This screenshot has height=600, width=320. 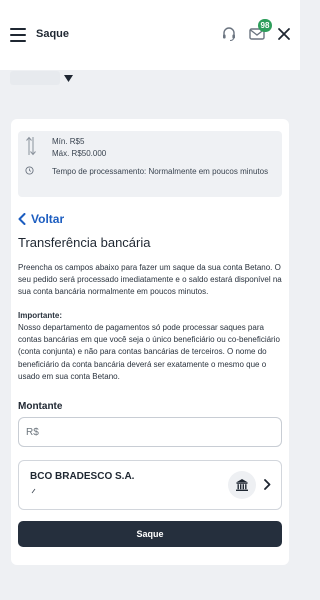 I want to click on bank-name: BCO BRADESCO S.A., so click(x=82, y=476).